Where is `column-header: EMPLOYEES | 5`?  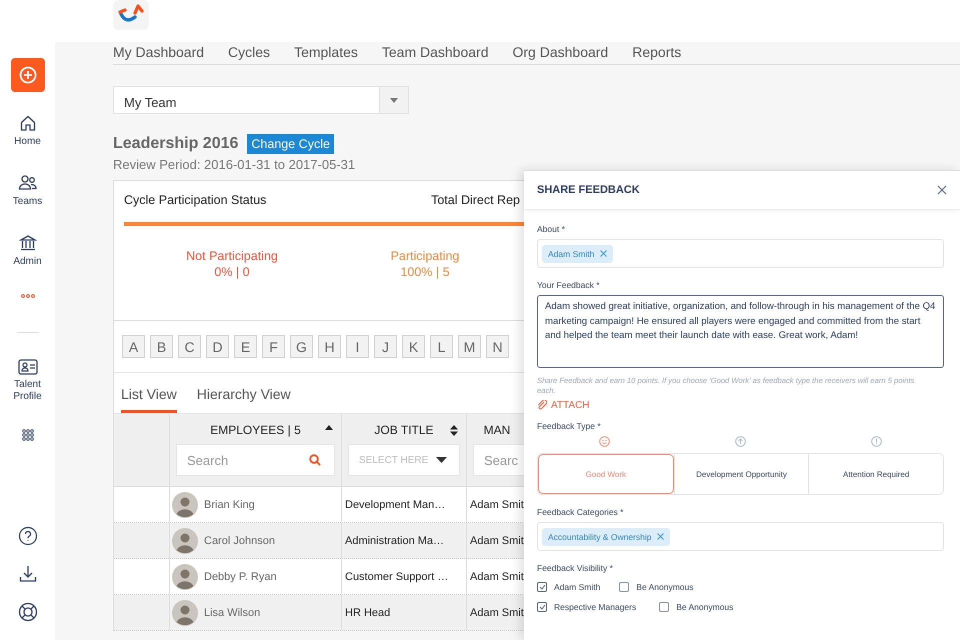
column-header: EMPLOYEES | 5 is located at coordinates (255, 430).